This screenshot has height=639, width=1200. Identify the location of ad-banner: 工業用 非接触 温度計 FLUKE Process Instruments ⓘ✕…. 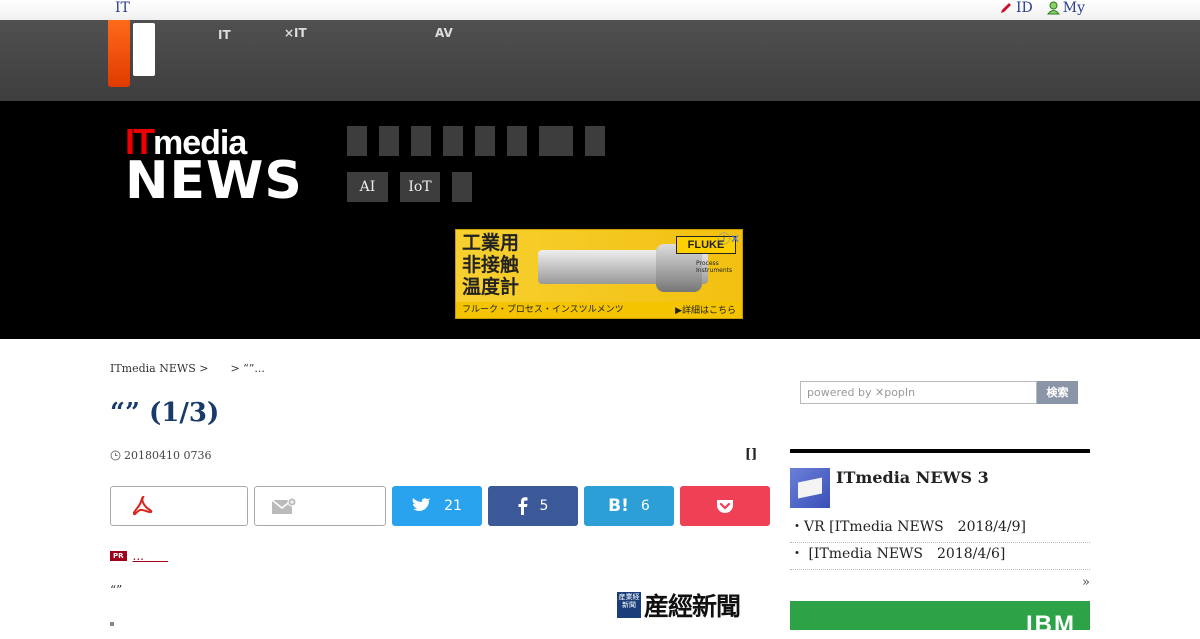
(599, 274).